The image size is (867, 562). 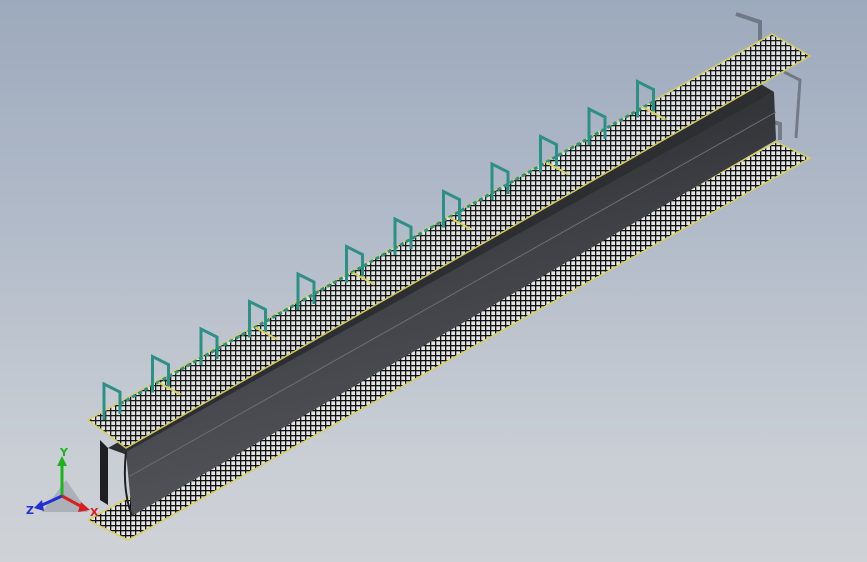 I want to click on coordinate-triad: Y X Z, so click(x=62, y=482).